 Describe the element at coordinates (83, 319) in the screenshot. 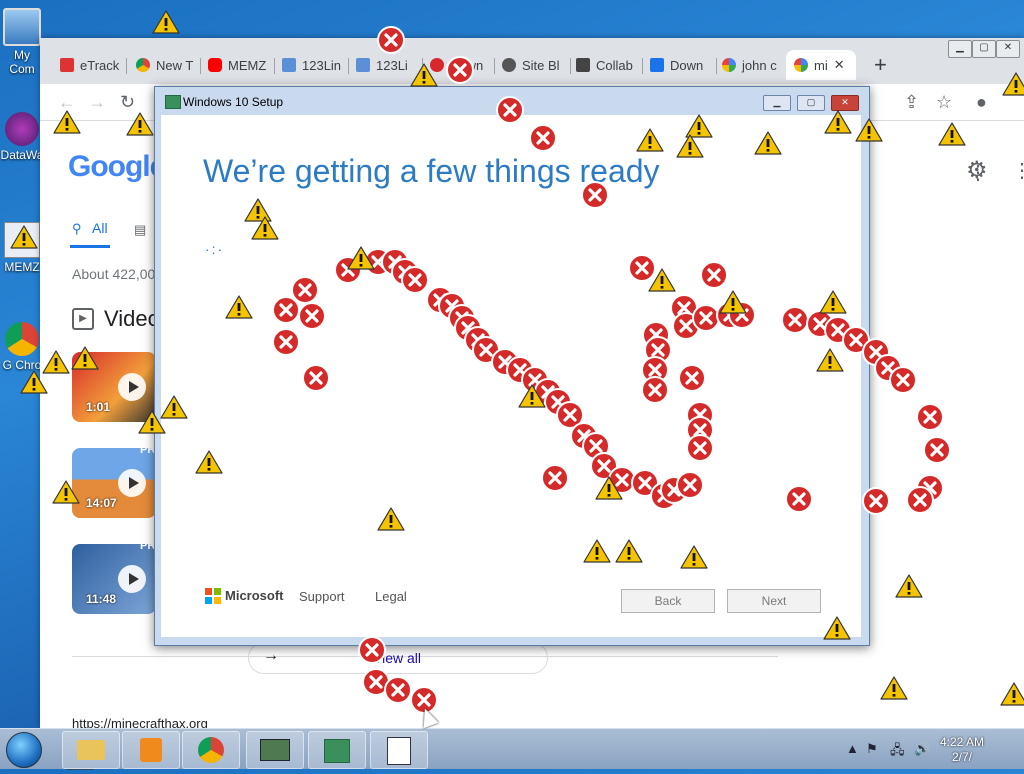

I see `video-play-icon: ▶` at that location.